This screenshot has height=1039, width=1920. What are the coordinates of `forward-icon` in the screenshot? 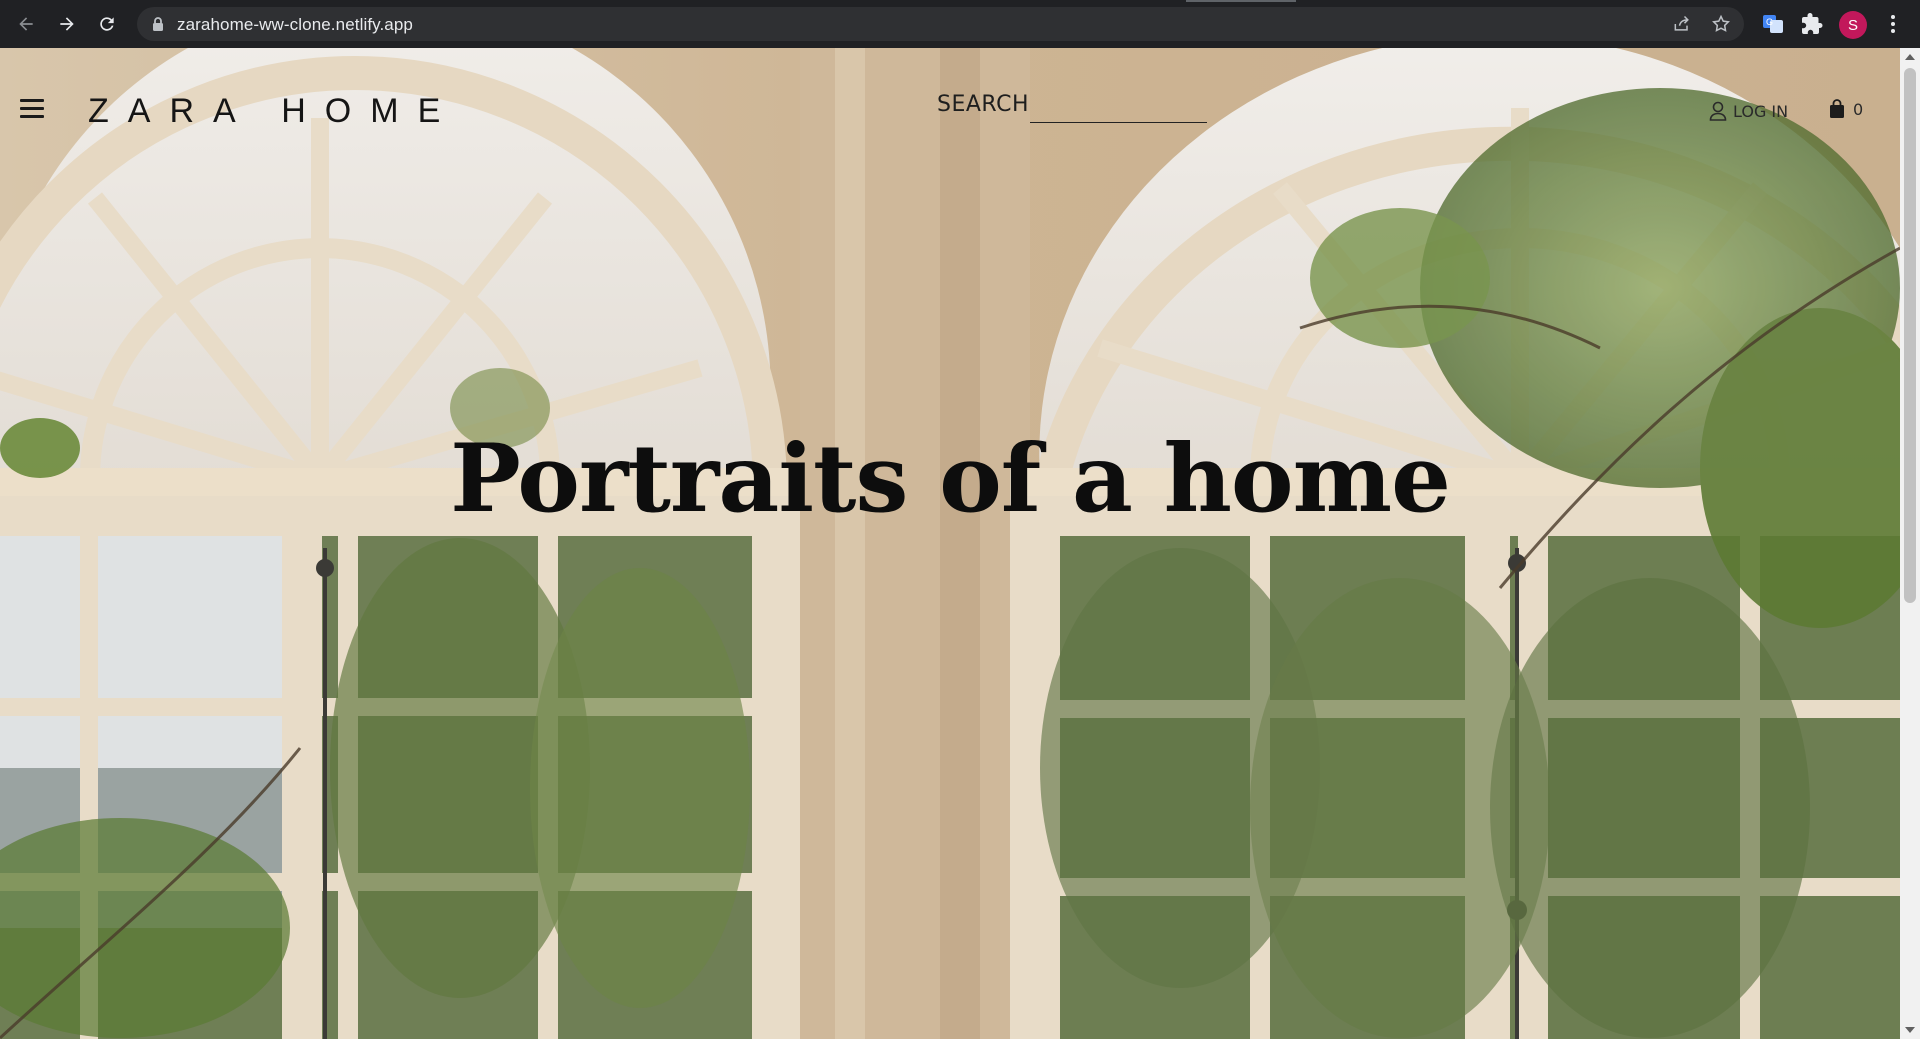 It's located at (67, 24).